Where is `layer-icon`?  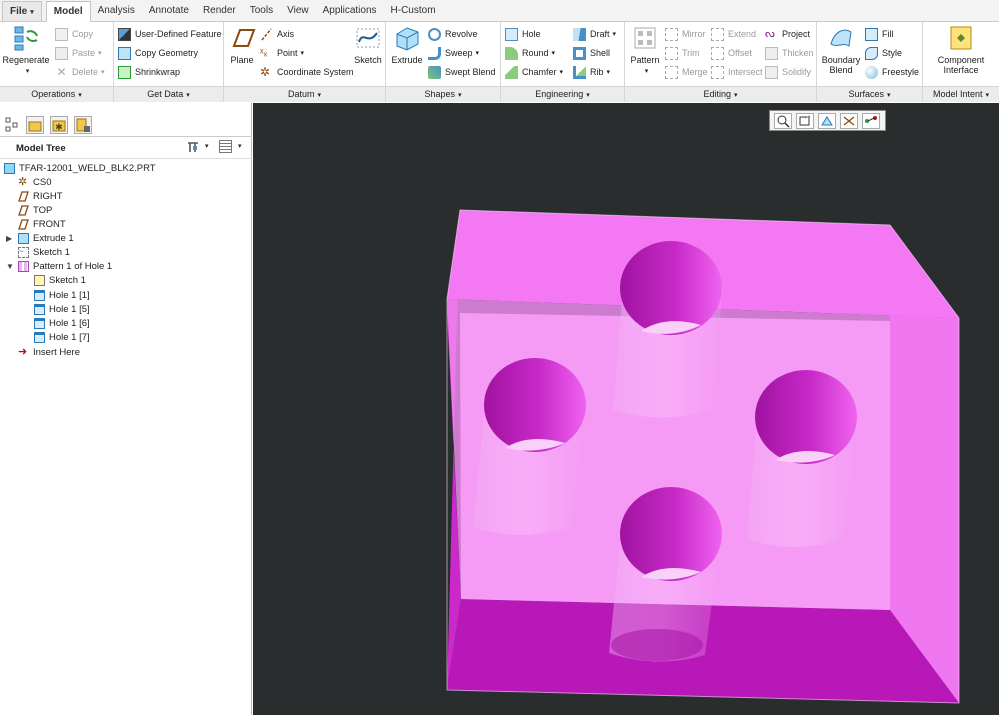 layer-icon is located at coordinates (83, 125).